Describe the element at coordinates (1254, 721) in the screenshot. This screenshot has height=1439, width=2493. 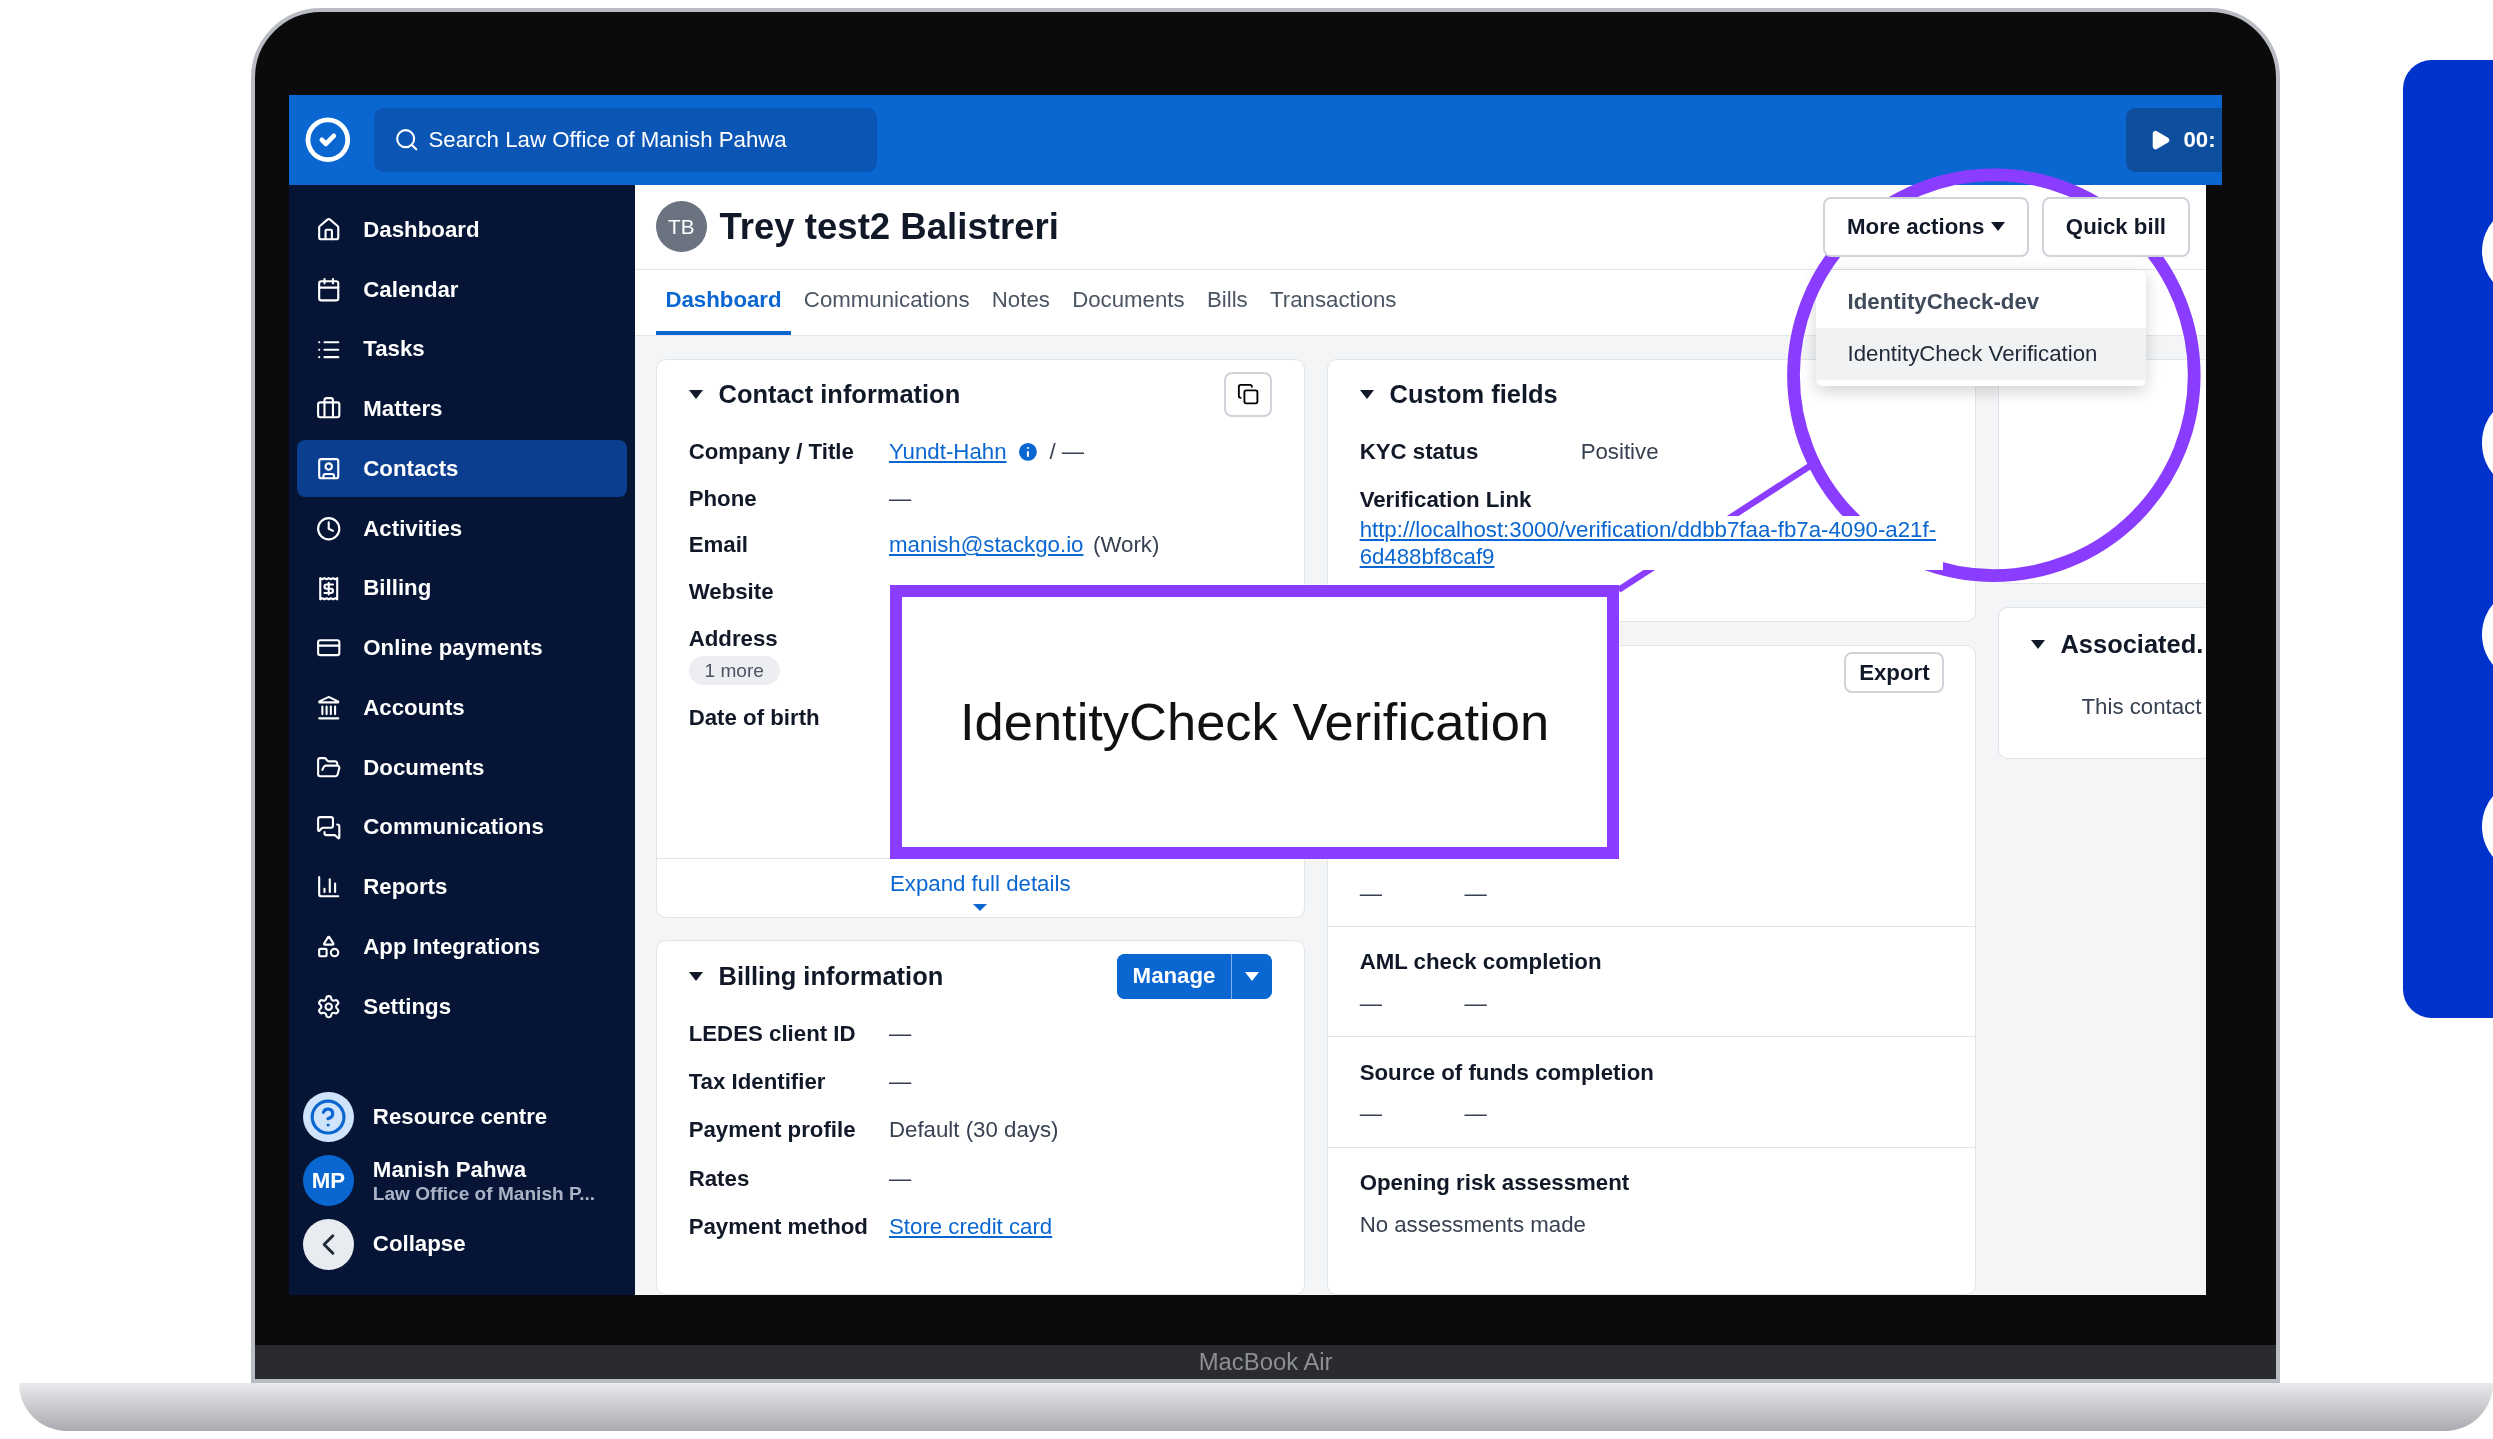
I see `callout-text: IdentityCheck Verification` at that location.